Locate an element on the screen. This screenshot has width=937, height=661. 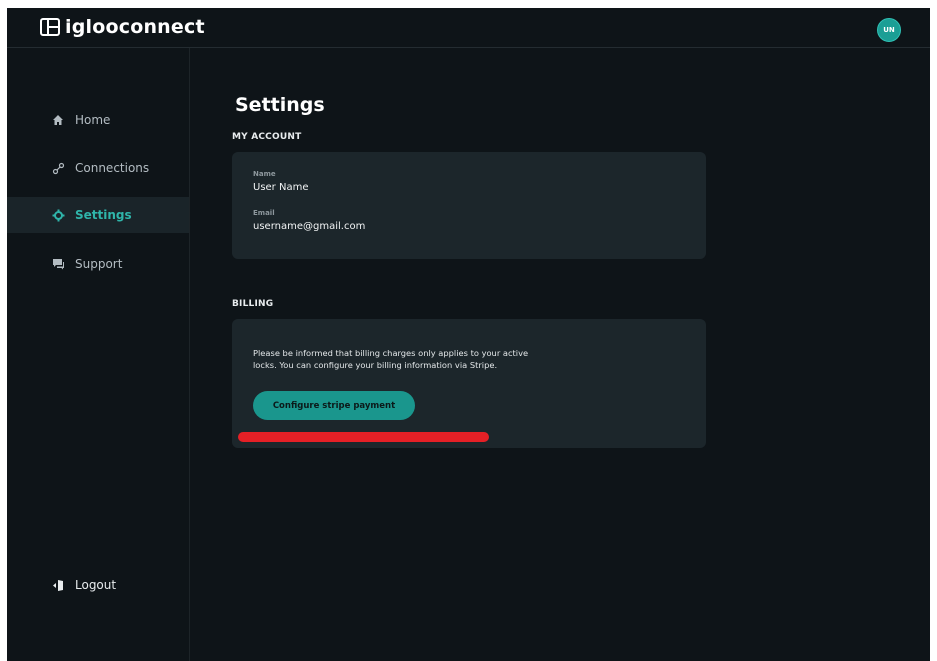
account-card: Name User Name Email username@gmail.com is located at coordinates (469, 205).